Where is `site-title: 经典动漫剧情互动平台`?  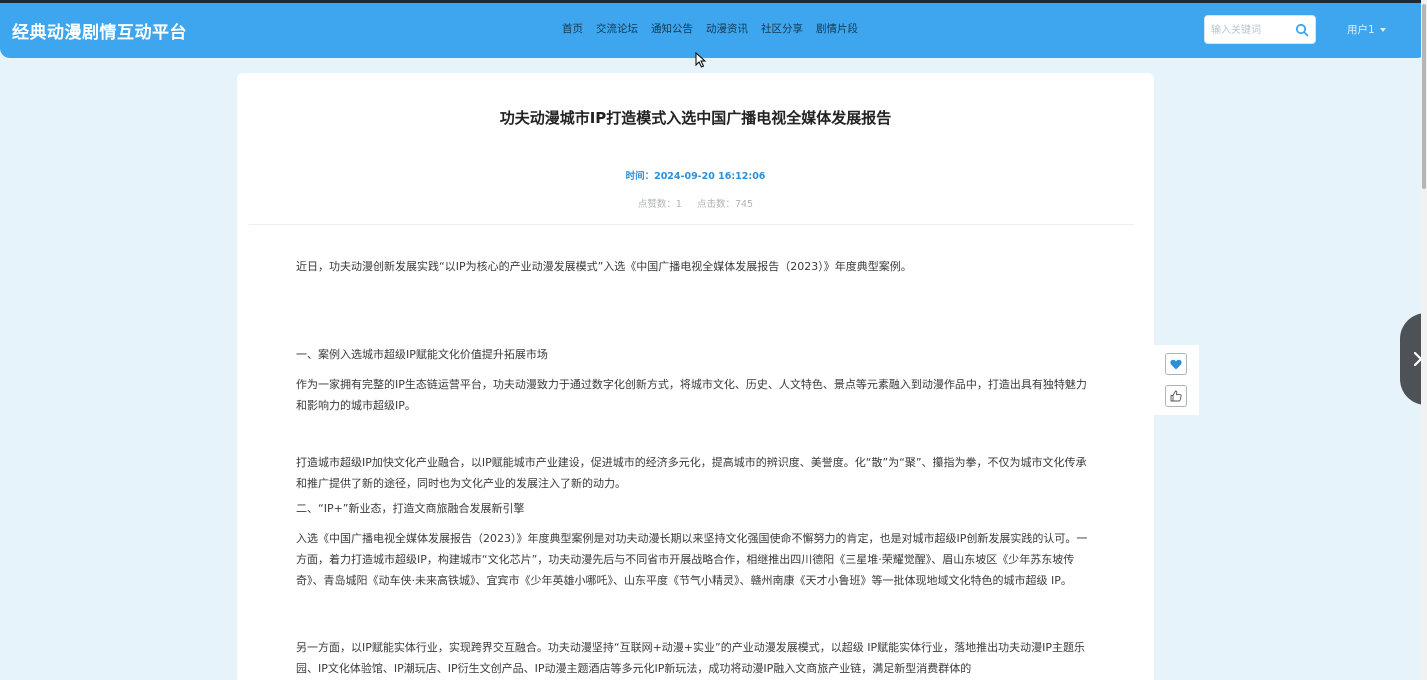
site-title: 经典动漫剧情互动平台 is located at coordinates (99, 30).